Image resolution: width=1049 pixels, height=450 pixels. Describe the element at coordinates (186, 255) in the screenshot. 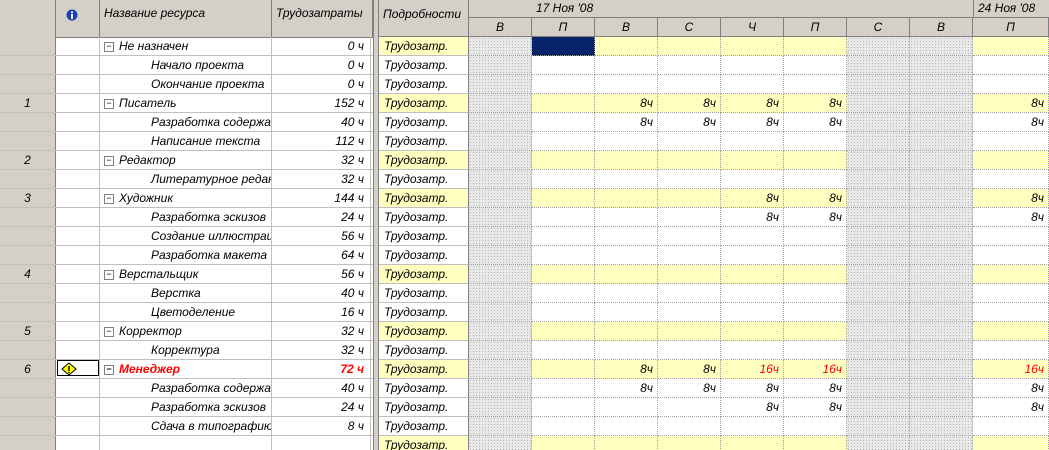

I see `assignment-row: Разработка макета 64 ч` at that location.